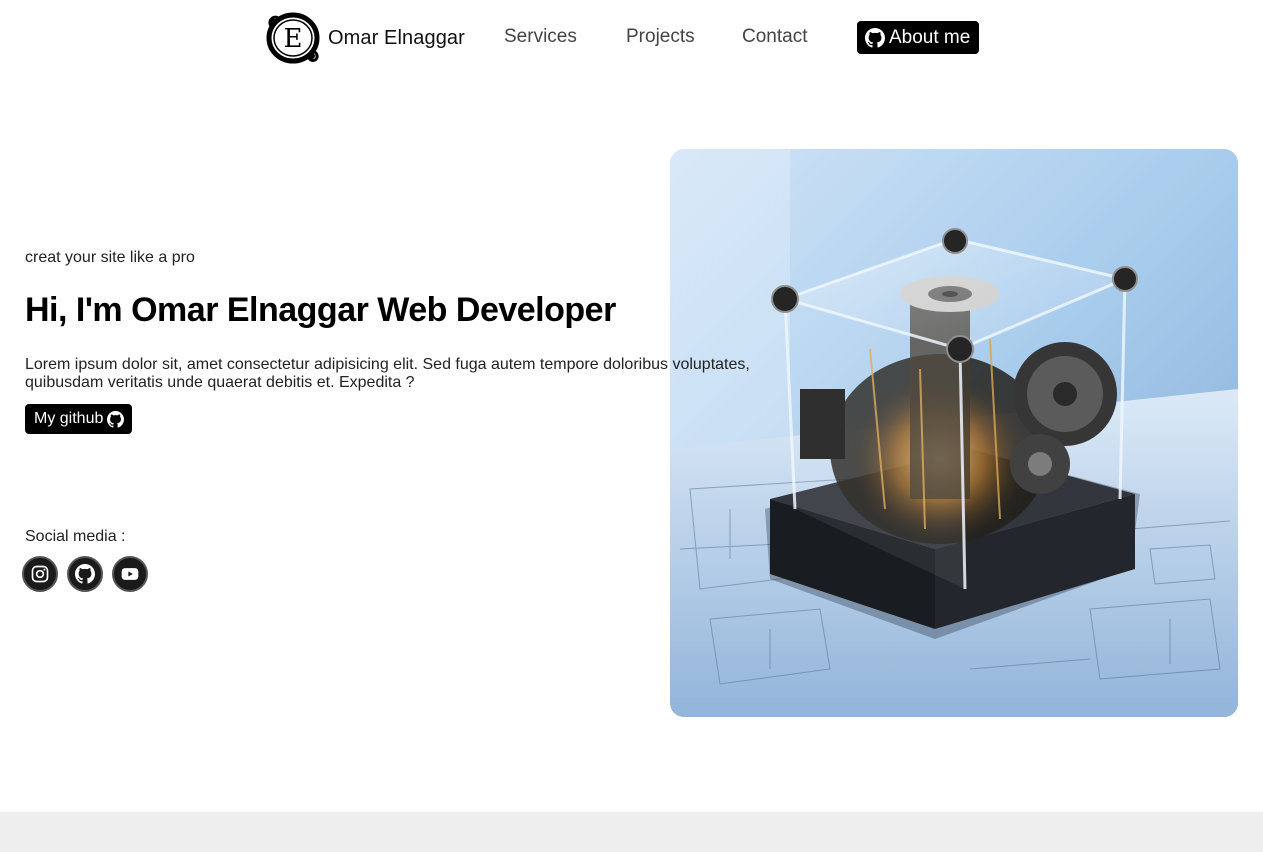 This screenshot has width=1263, height=852. Describe the element at coordinates (631, 832) in the screenshot. I see `footer-band` at that location.